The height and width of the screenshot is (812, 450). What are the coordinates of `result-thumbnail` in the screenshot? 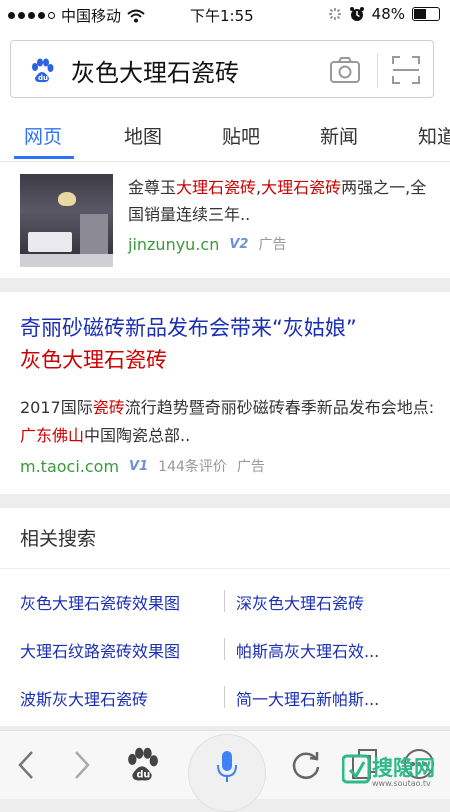 It's located at (66, 220).